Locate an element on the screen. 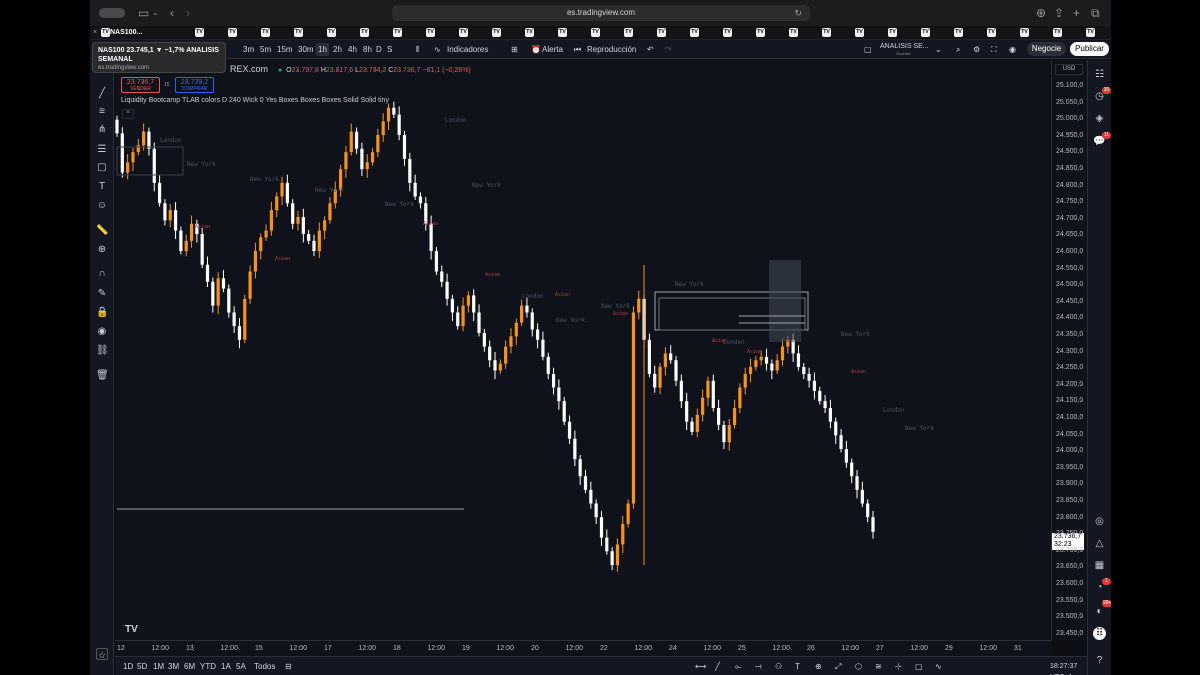  range-1D: 1D is located at coordinates (128, 666).